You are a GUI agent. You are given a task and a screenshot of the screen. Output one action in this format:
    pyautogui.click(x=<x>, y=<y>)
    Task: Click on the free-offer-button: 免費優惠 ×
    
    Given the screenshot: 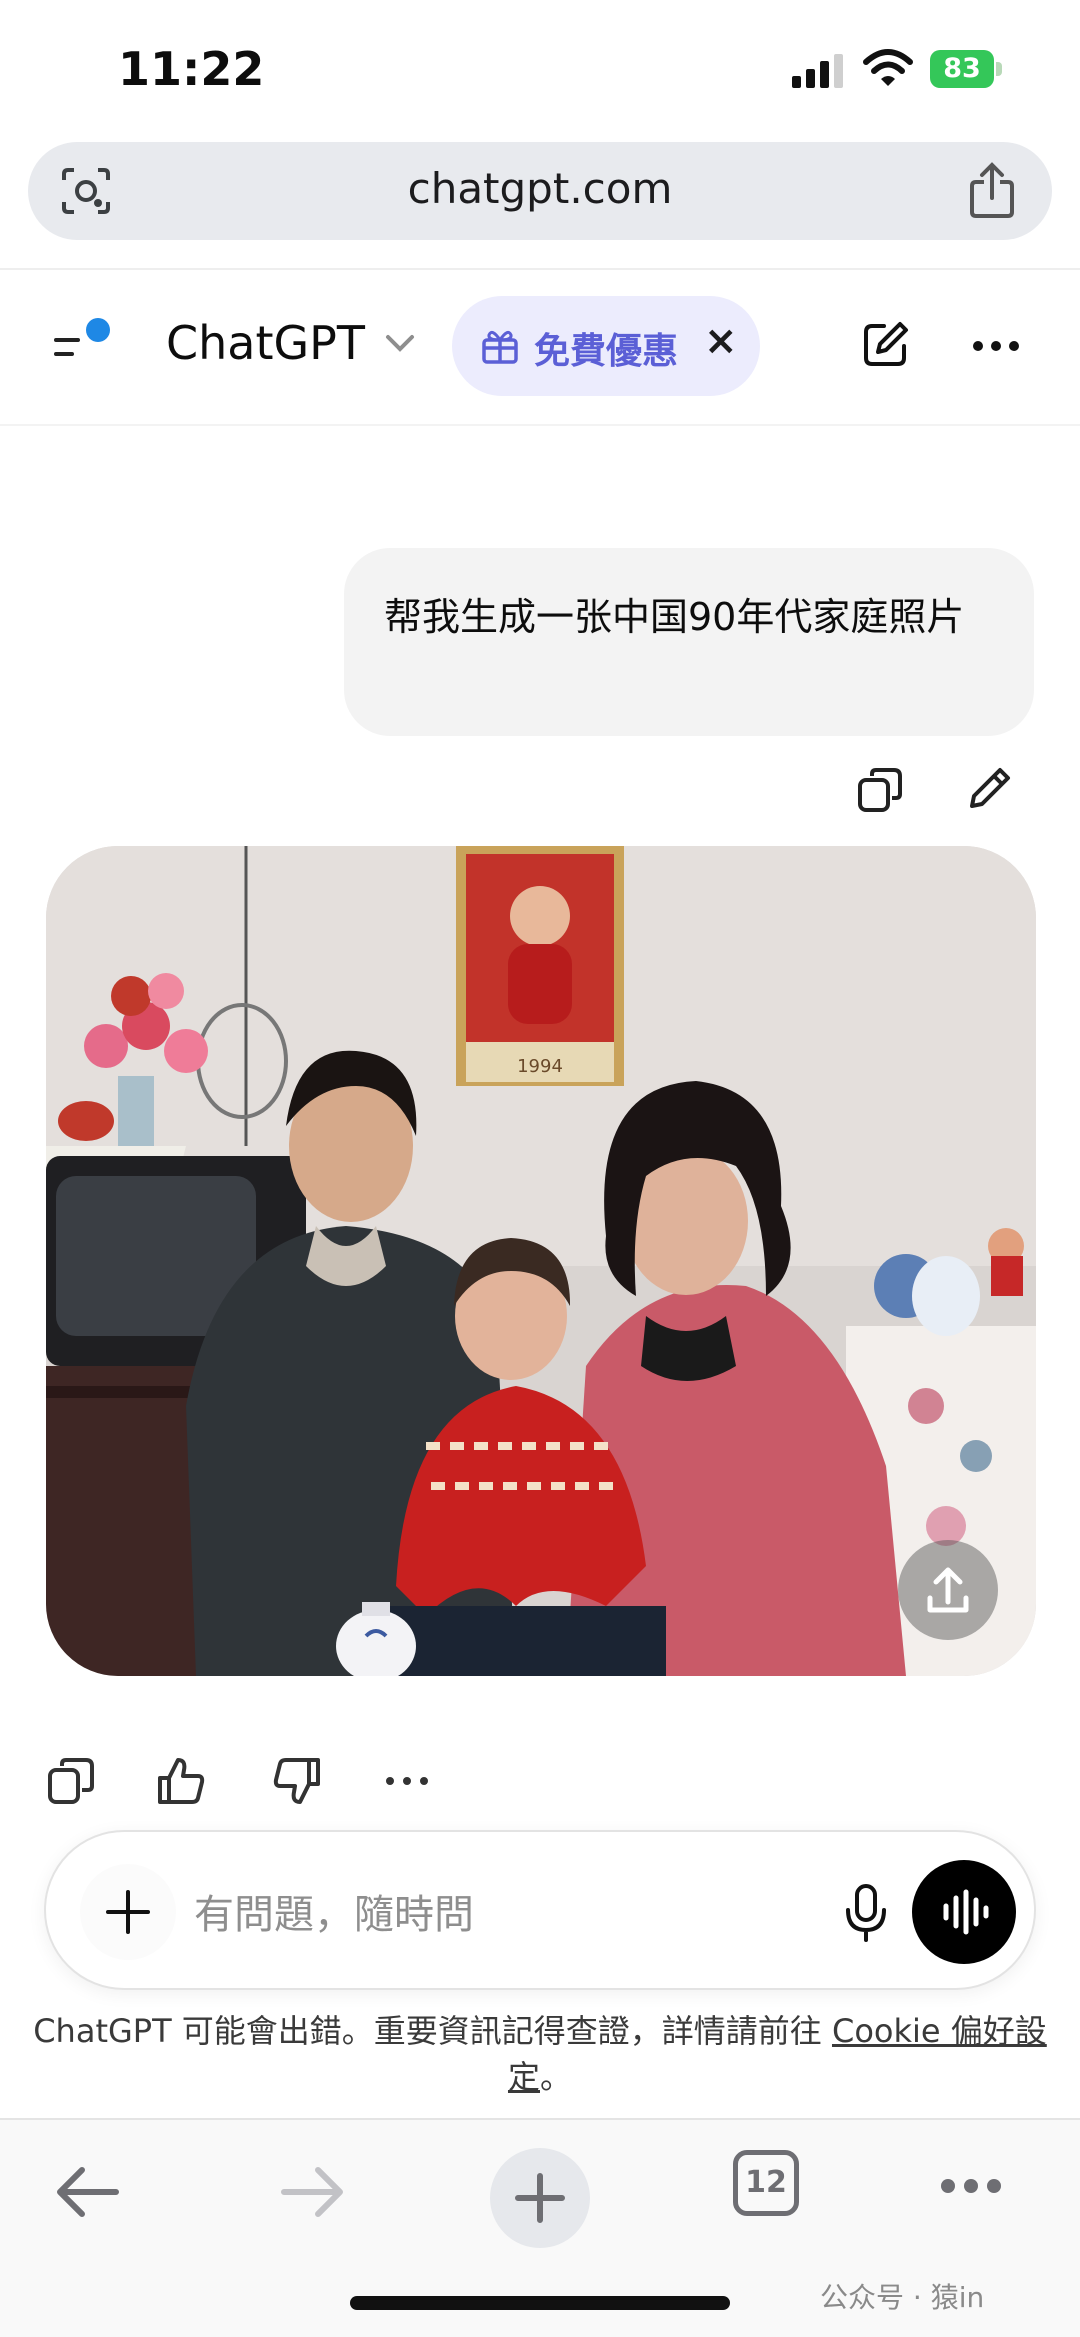 What is the action you would take?
    pyautogui.click(x=606, y=346)
    